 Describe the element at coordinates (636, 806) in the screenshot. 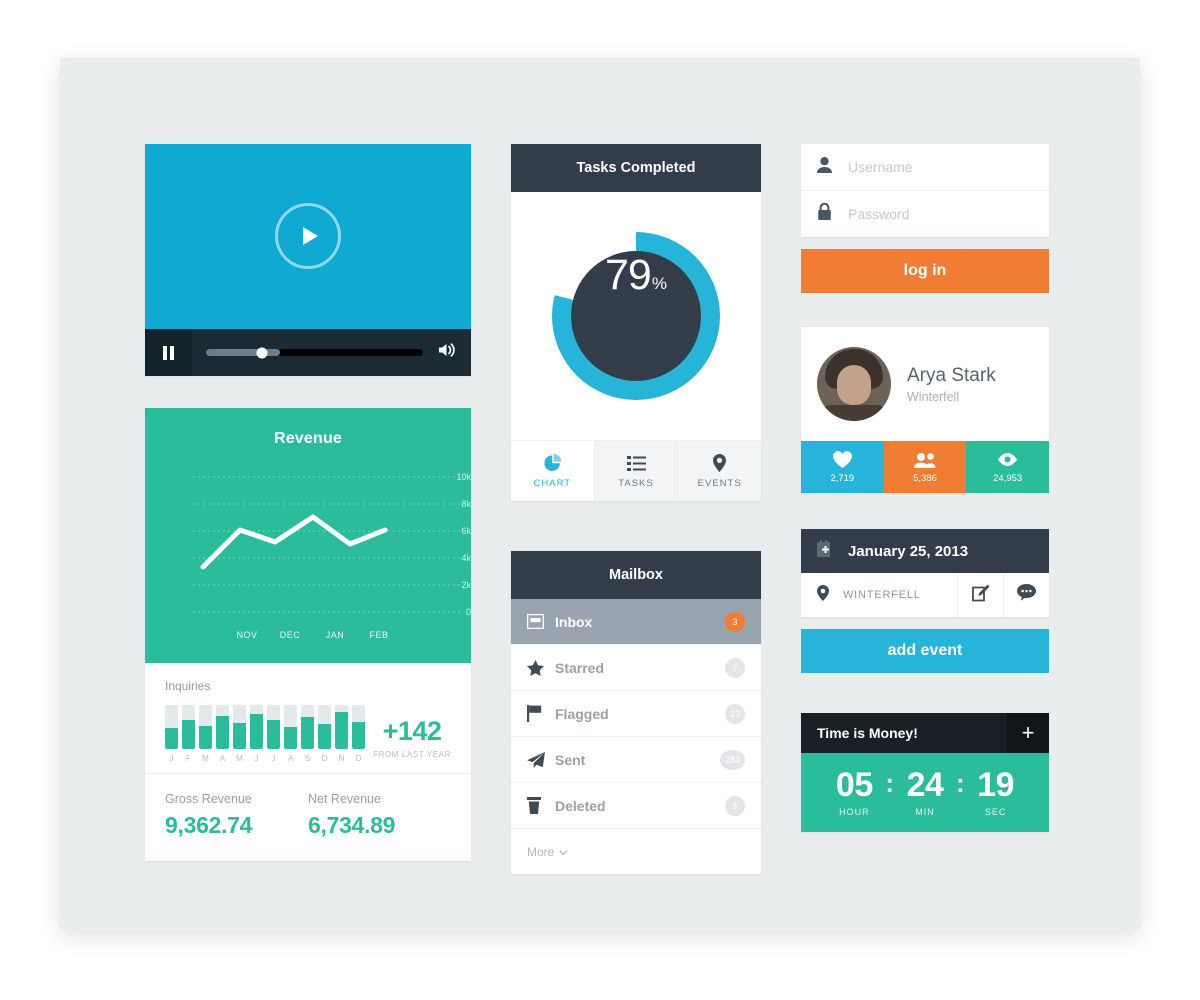

I see `mailbox-item-deleted: Deleted 6` at that location.